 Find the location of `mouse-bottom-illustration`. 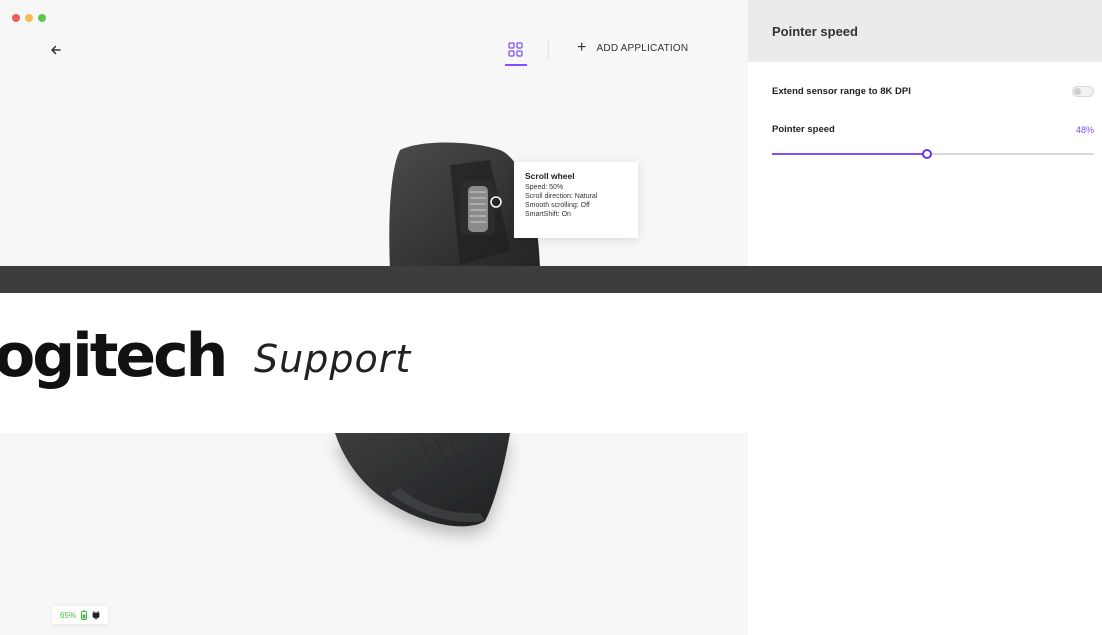

mouse-bottom-illustration is located at coordinates (422, 480).